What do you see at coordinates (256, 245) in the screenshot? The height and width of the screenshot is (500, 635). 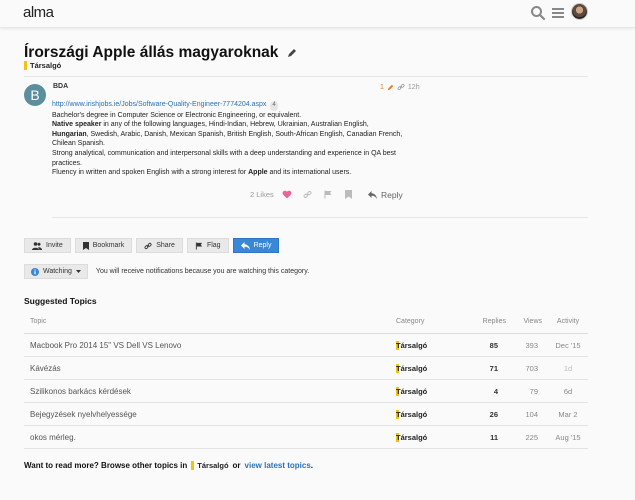 I see `reply-button: Reply` at bounding box center [256, 245].